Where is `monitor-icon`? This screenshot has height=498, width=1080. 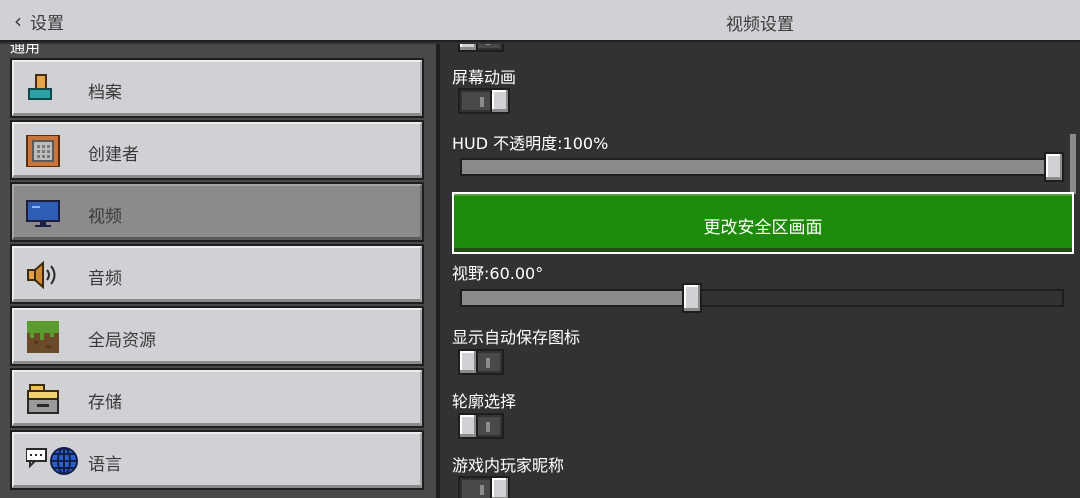
monitor-icon is located at coordinates (43, 213).